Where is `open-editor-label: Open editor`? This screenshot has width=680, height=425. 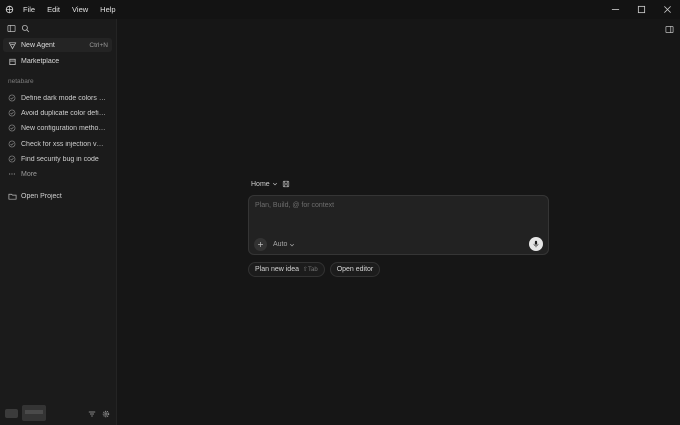 open-editor-label: Open editor is located at coordinates (355, 269).